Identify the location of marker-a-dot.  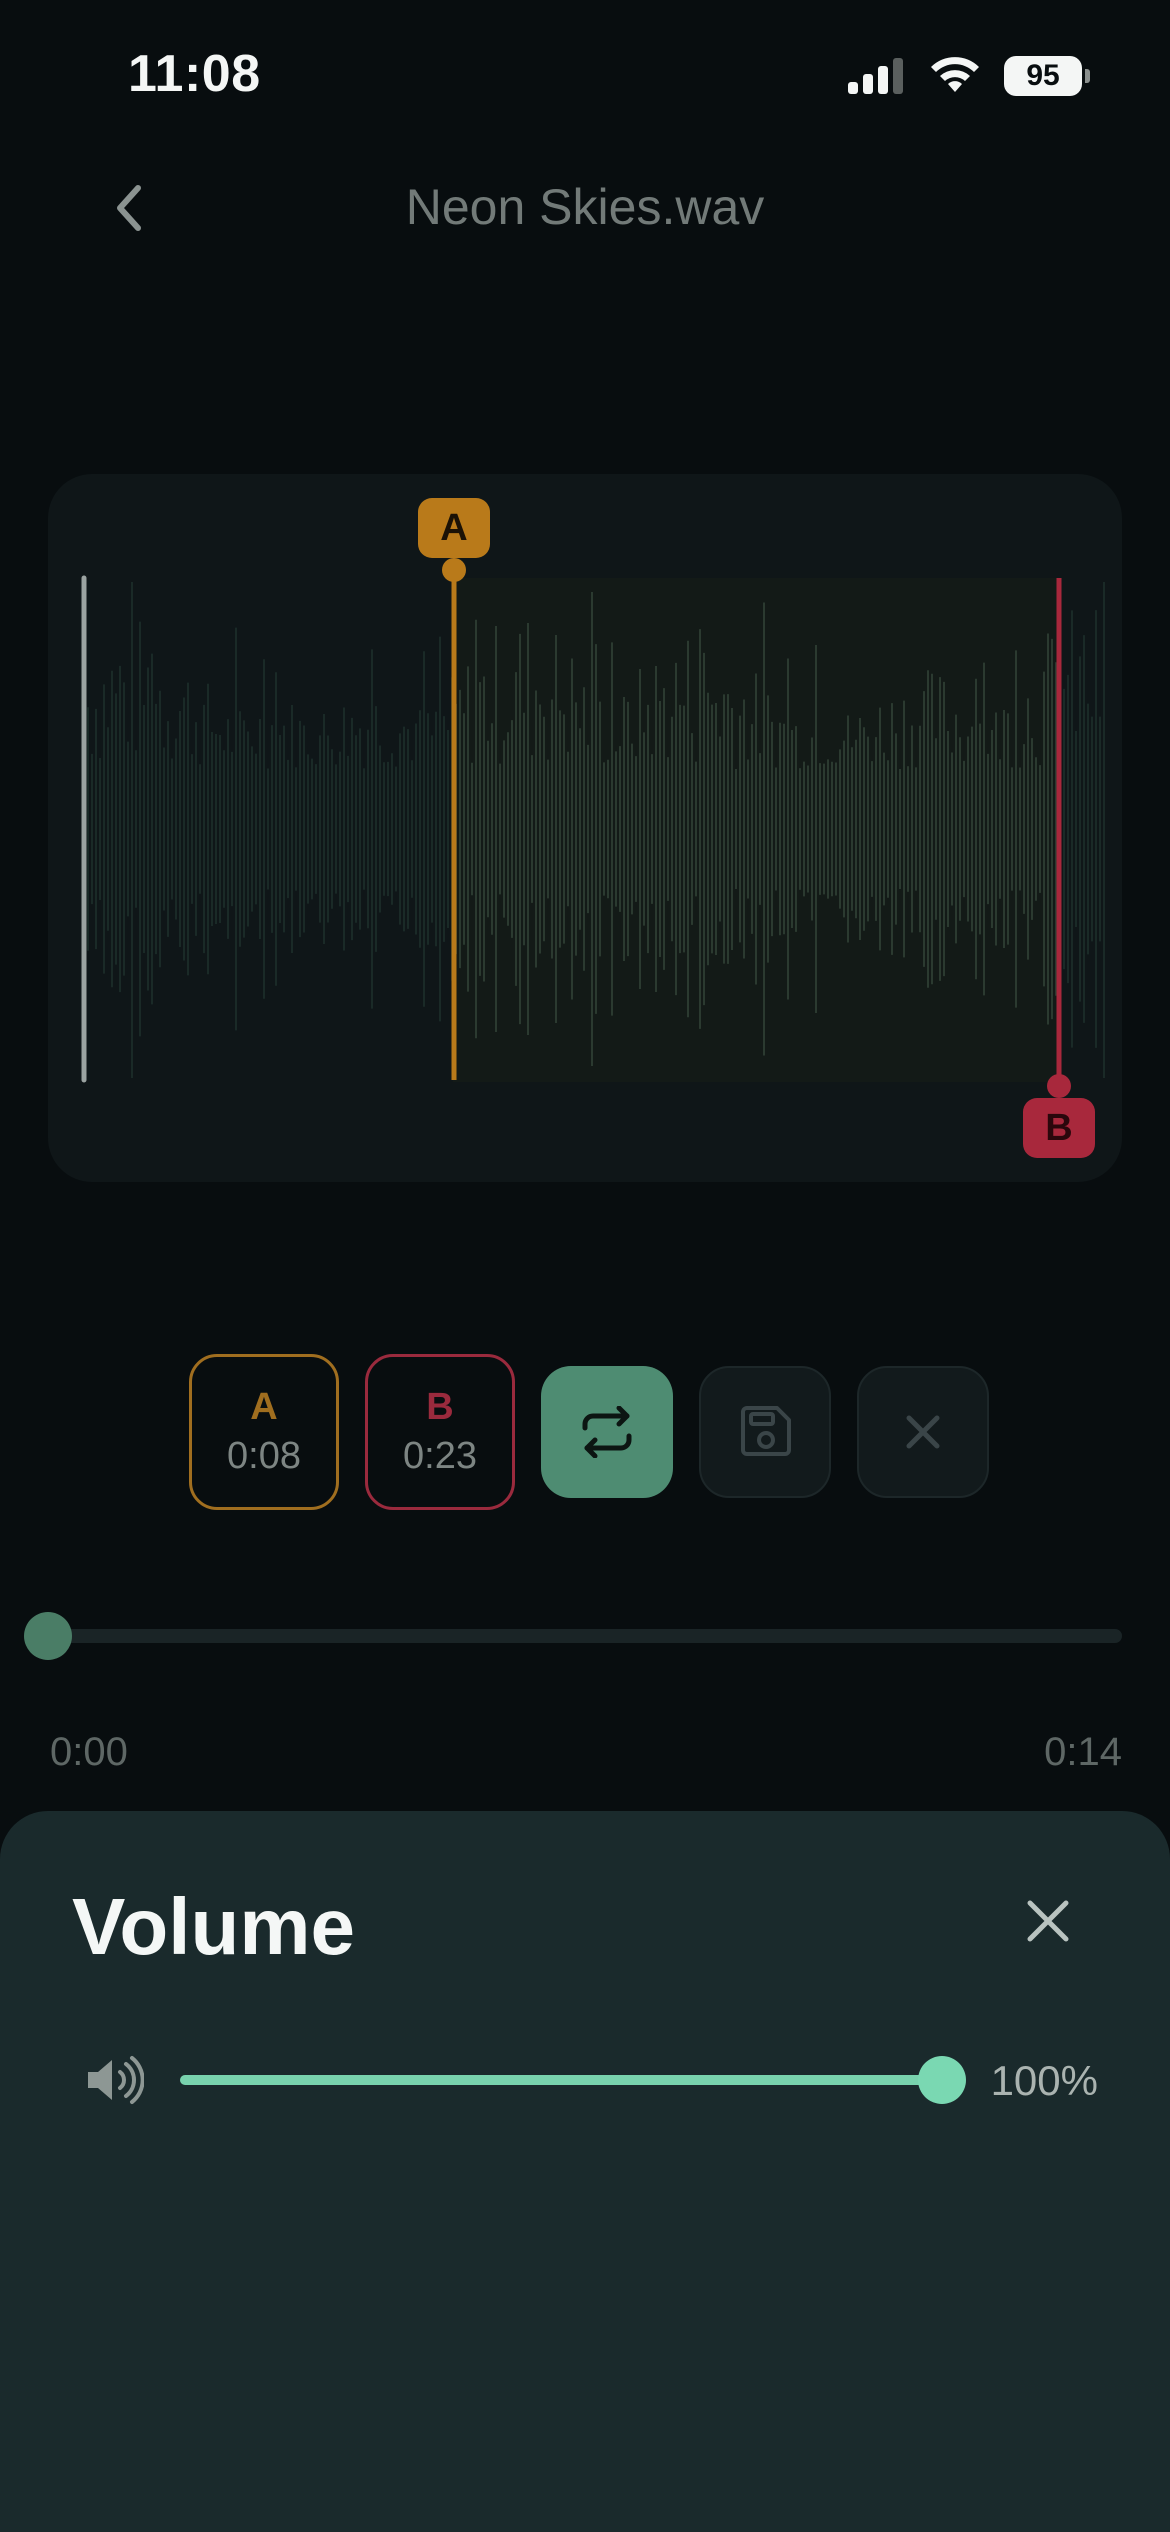
(454, 570).